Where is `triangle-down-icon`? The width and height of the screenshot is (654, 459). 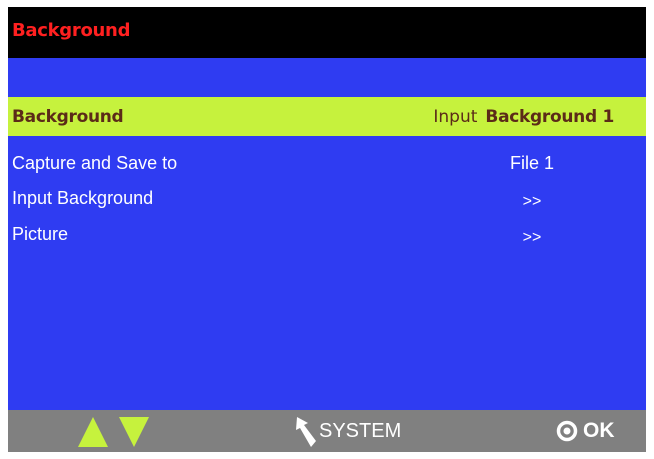
triangle-down-icon is located at coordinates (134, 432).